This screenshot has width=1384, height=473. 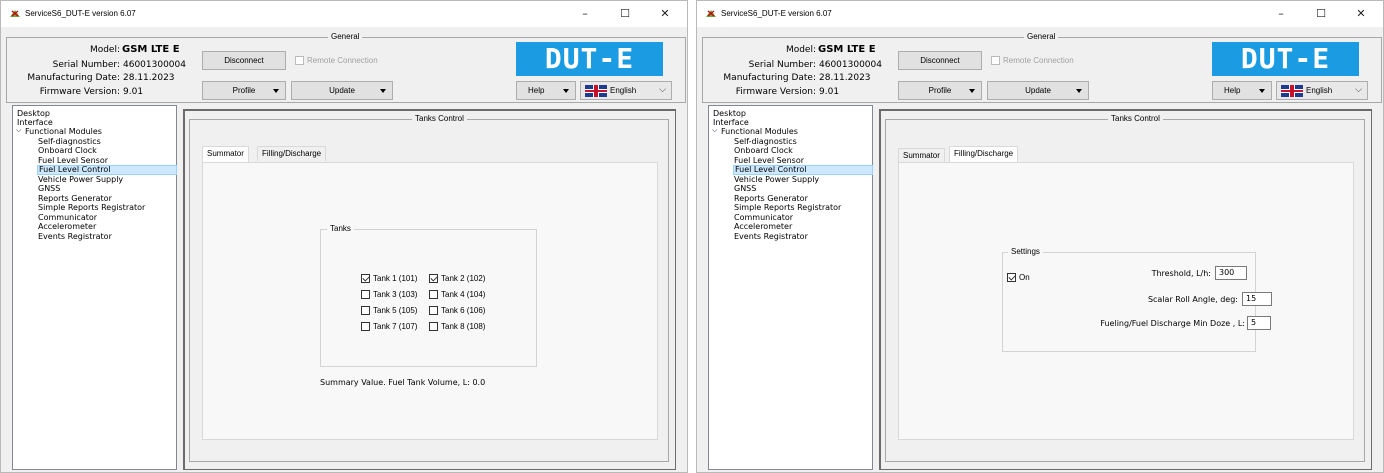 I want to click on help-label: Help, so click(x=1232, y=90).